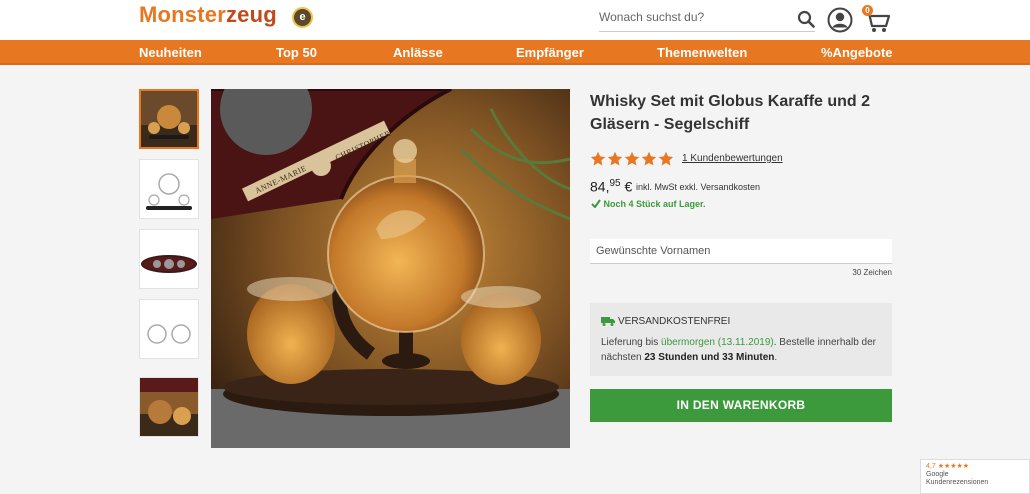 The image size is (1030, 494). I want to click on stock-text: Noch 4 Stück auf Lager., so click(654, 204).